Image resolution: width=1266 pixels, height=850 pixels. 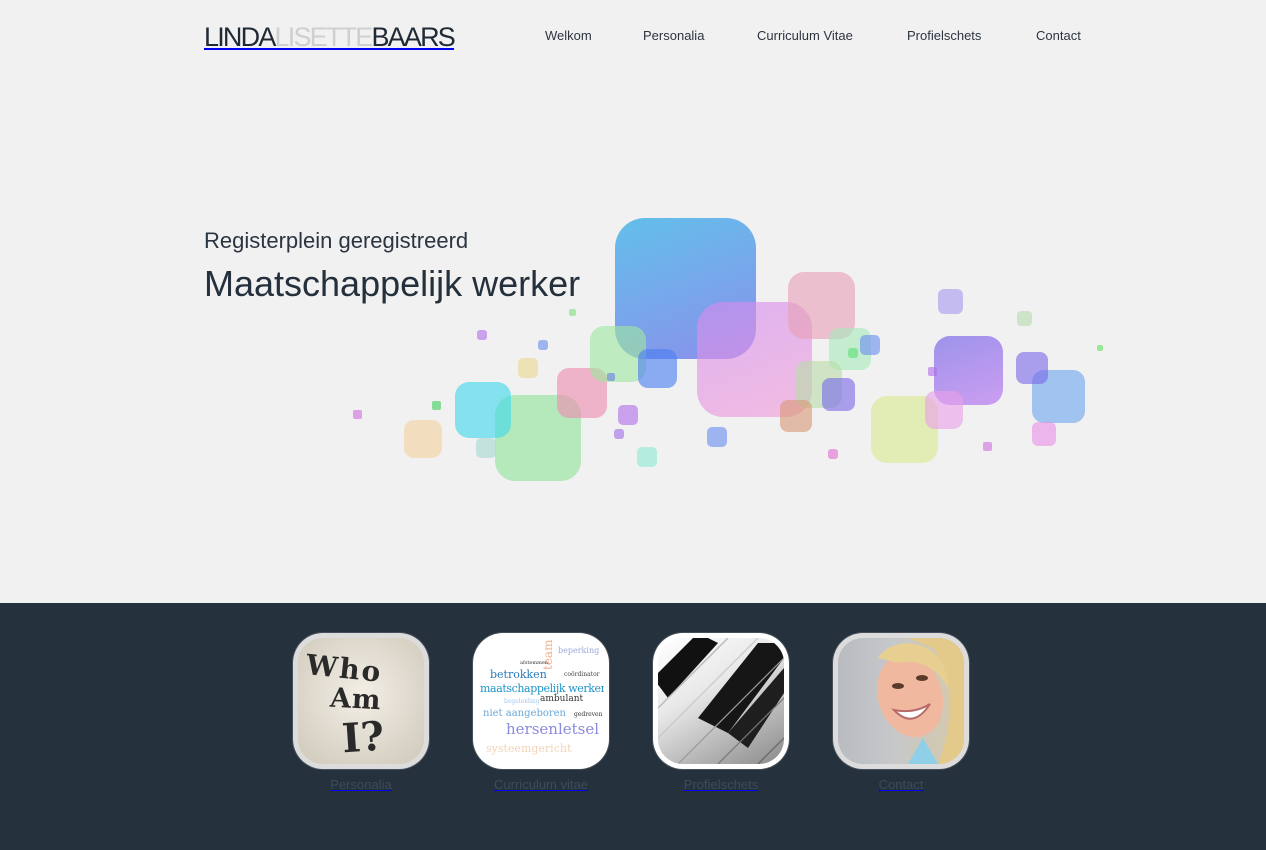 I want to click on portrait-icon, so click(x=920, y=701).